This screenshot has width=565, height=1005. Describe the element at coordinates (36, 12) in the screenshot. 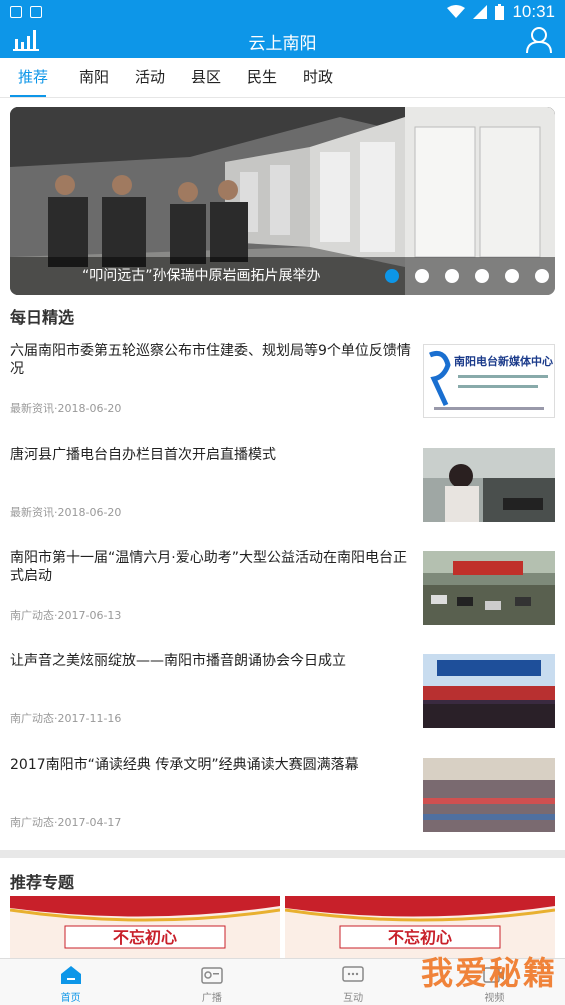

I see `app-notification-icon` at that location.